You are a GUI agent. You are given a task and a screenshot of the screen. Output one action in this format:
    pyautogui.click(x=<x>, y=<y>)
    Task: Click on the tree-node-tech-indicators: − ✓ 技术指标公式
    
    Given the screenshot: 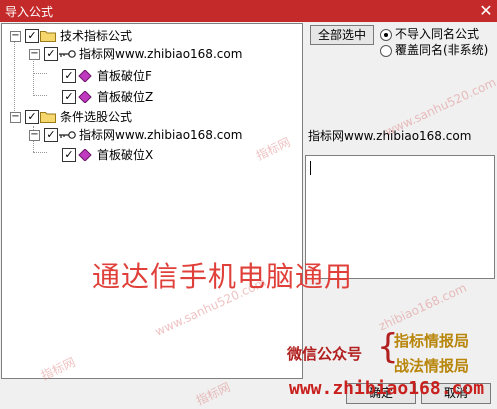 What is the action you would take?
    pyautogui.click(x=110, y=36)
    